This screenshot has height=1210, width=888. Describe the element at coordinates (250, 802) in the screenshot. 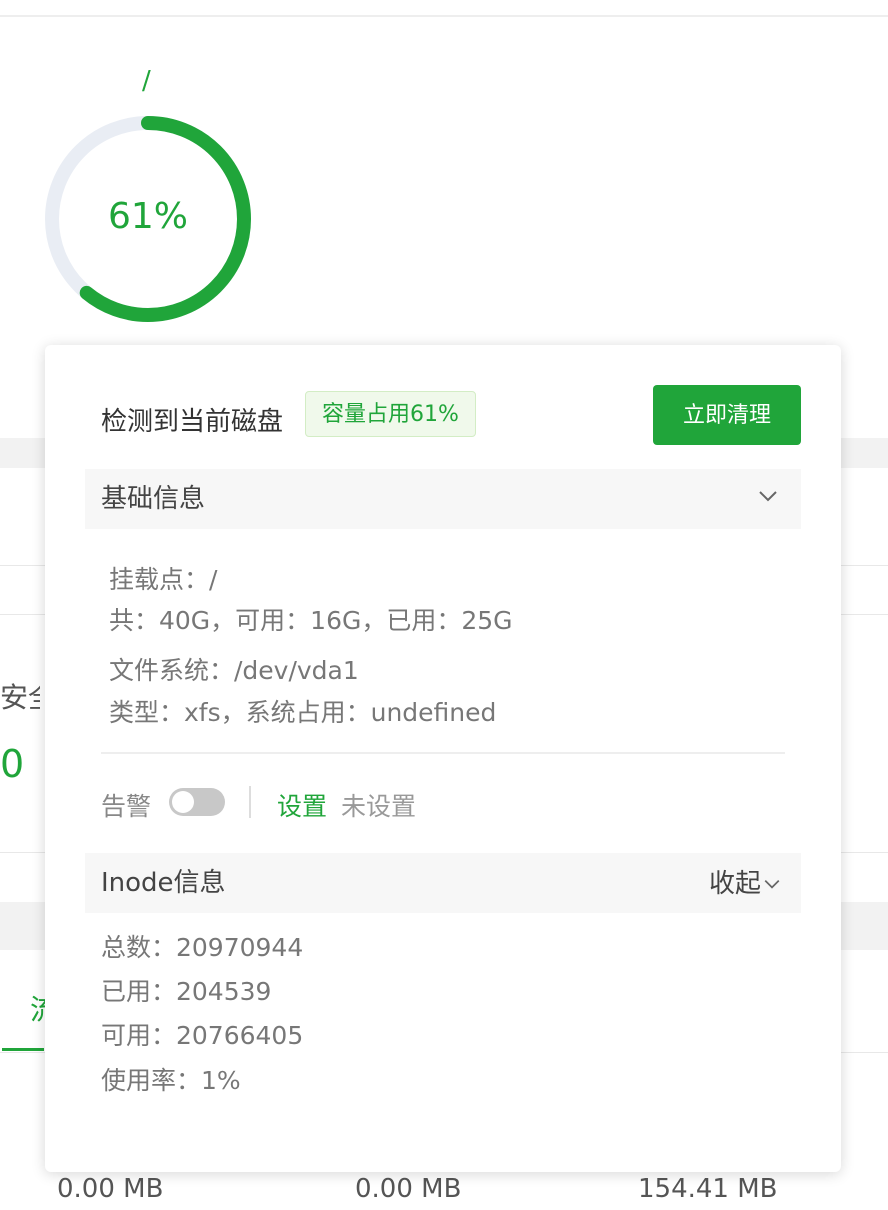

I see `vertical-separator` at that location.